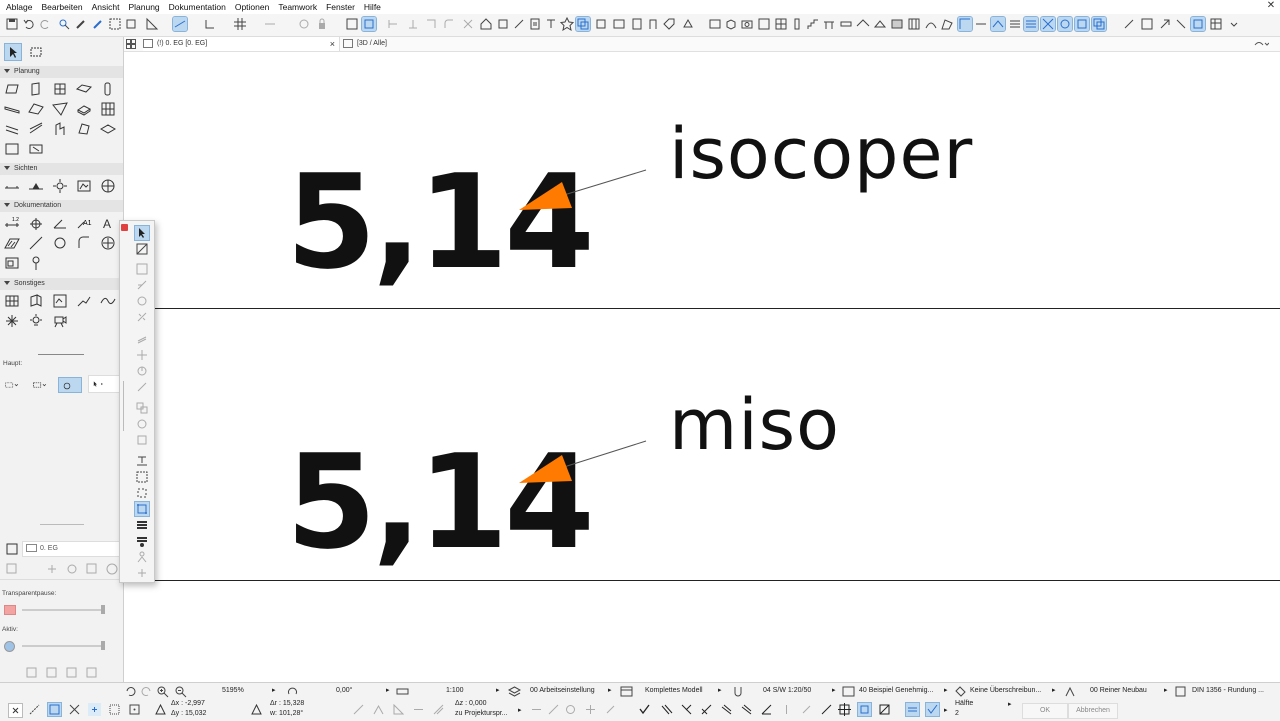 This screenshot has width=1280, height=721. What do you see at coordinates (114, 709) in the screenshot?
I see `snap-mode-5-icon` at bounding box center [114, 709].